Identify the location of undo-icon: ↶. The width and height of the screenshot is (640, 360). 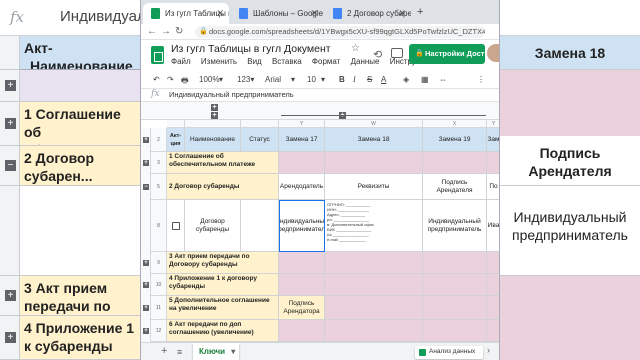
(156, 79).